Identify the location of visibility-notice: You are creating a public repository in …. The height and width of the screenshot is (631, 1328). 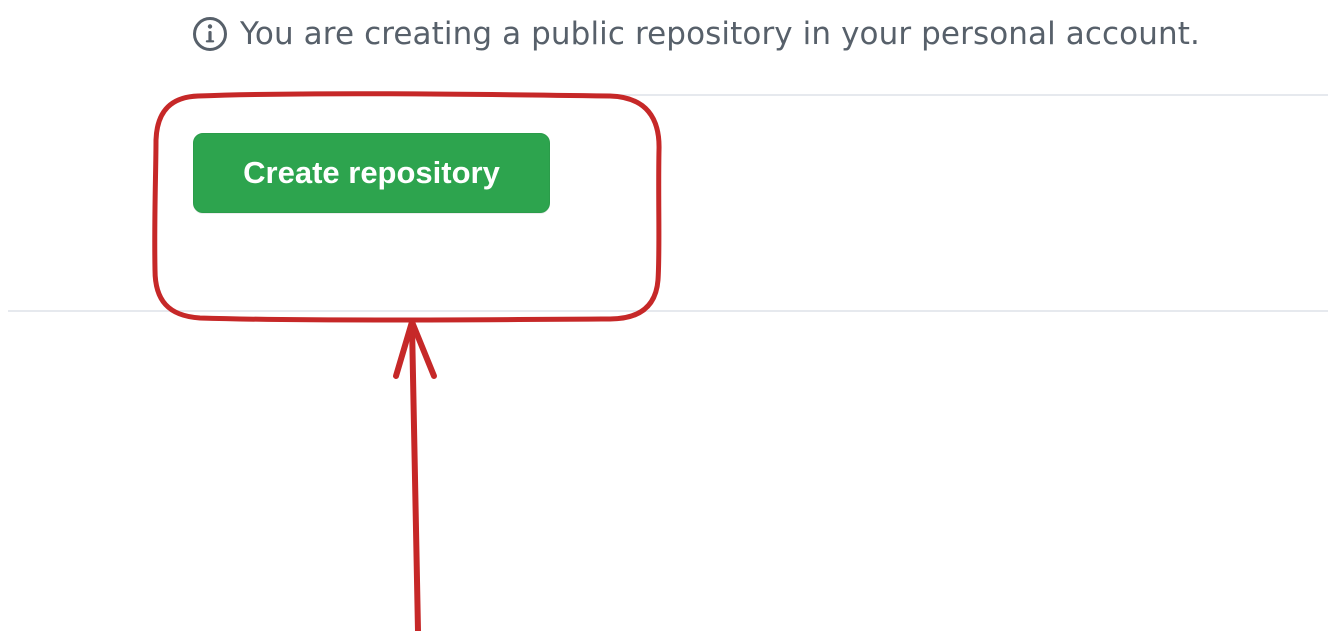
(696, 34).